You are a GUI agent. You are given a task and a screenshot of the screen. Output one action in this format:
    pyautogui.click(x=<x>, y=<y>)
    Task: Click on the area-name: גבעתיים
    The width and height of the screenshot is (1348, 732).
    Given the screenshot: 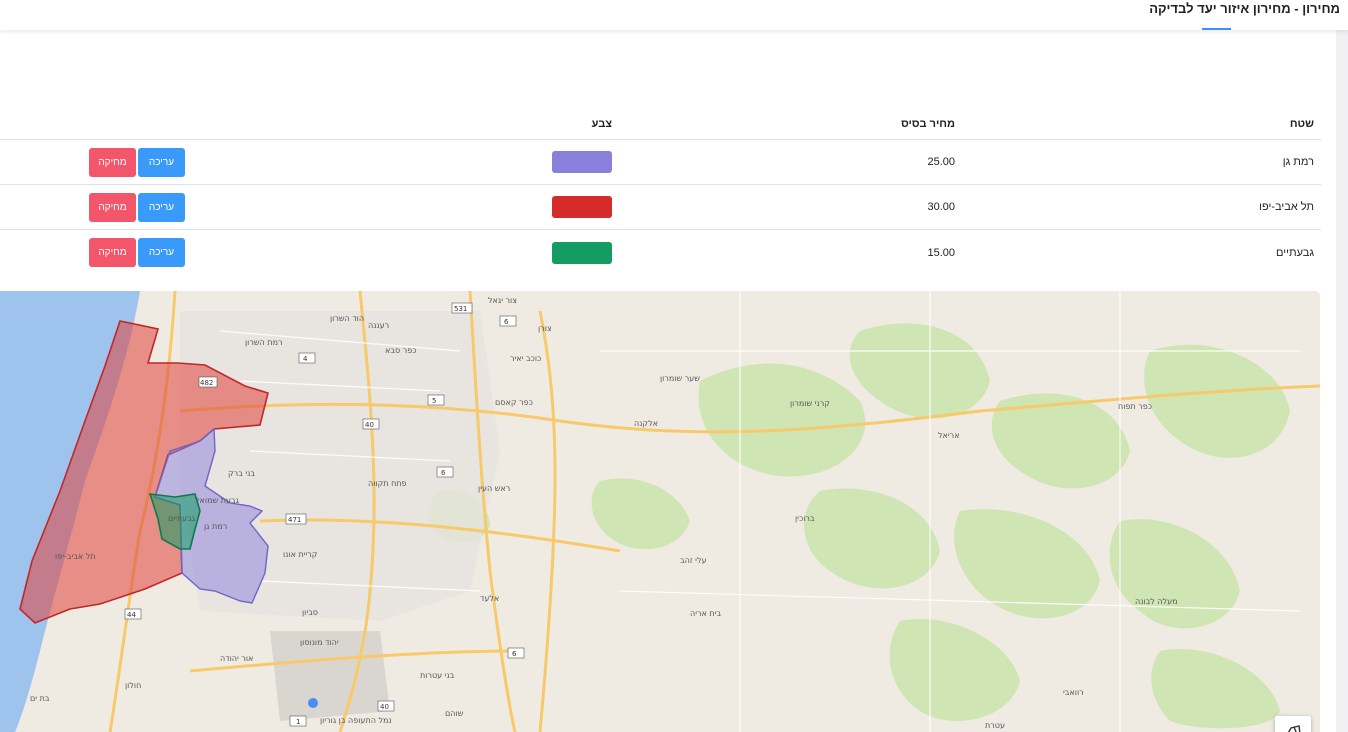 What is the action you would take?
    pyautogui.click(x=1295, y=252)
    